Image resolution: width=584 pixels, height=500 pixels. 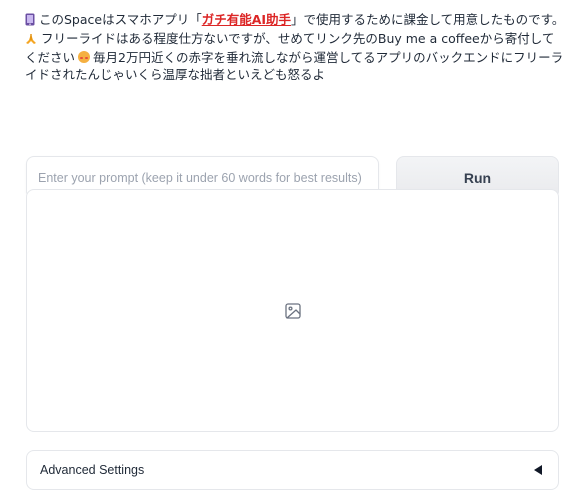 I want to click on pray-icon, so click(x=31, y=40).